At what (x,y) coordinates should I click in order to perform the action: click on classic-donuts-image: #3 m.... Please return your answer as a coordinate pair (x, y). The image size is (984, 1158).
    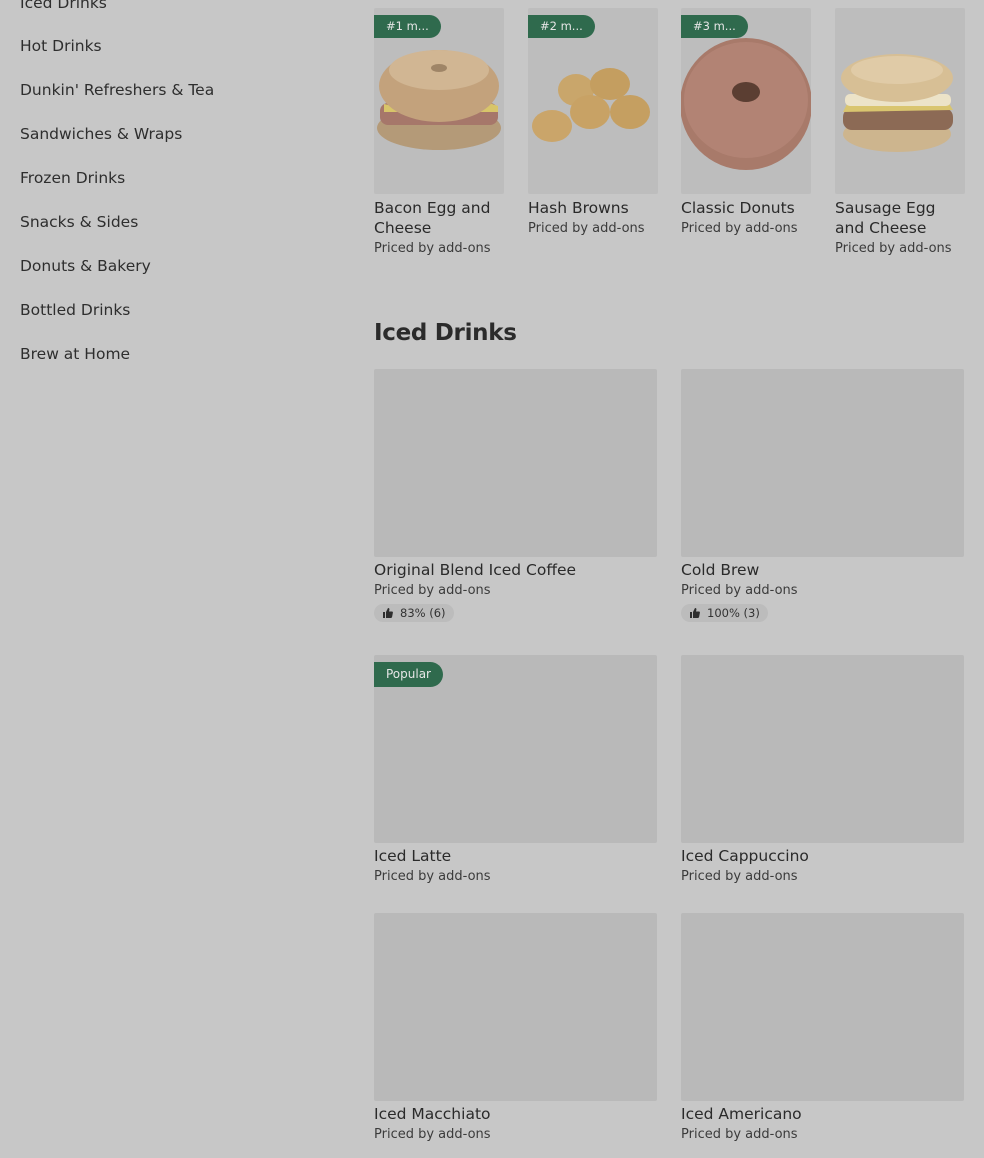
    Looking at the image, I should click on (746, 101).